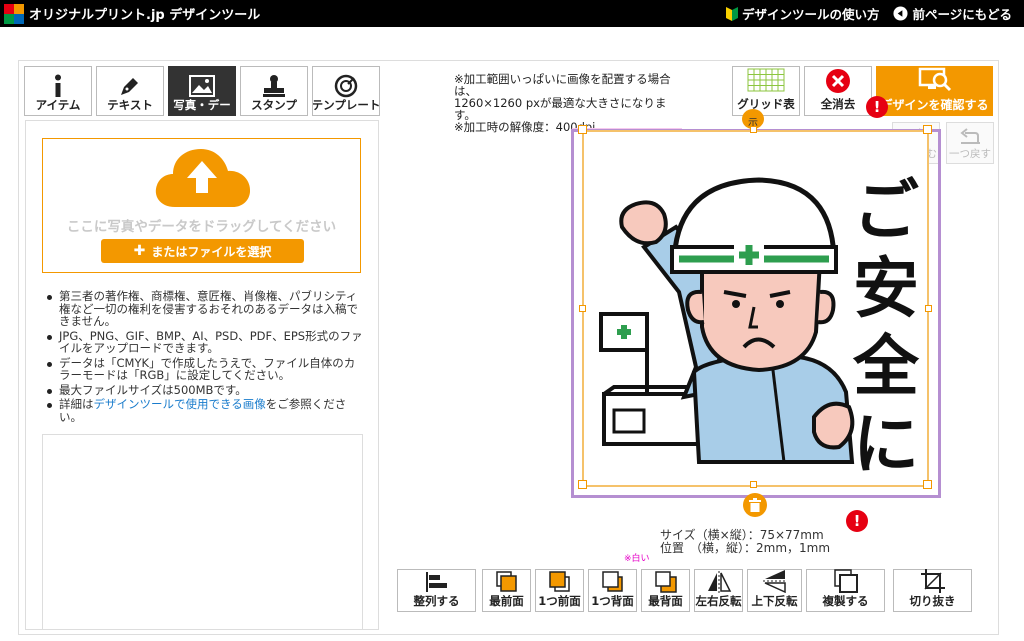 The width and height of the screenshot is (1024, 641). I want to click on template-icon, so click(346, 85).